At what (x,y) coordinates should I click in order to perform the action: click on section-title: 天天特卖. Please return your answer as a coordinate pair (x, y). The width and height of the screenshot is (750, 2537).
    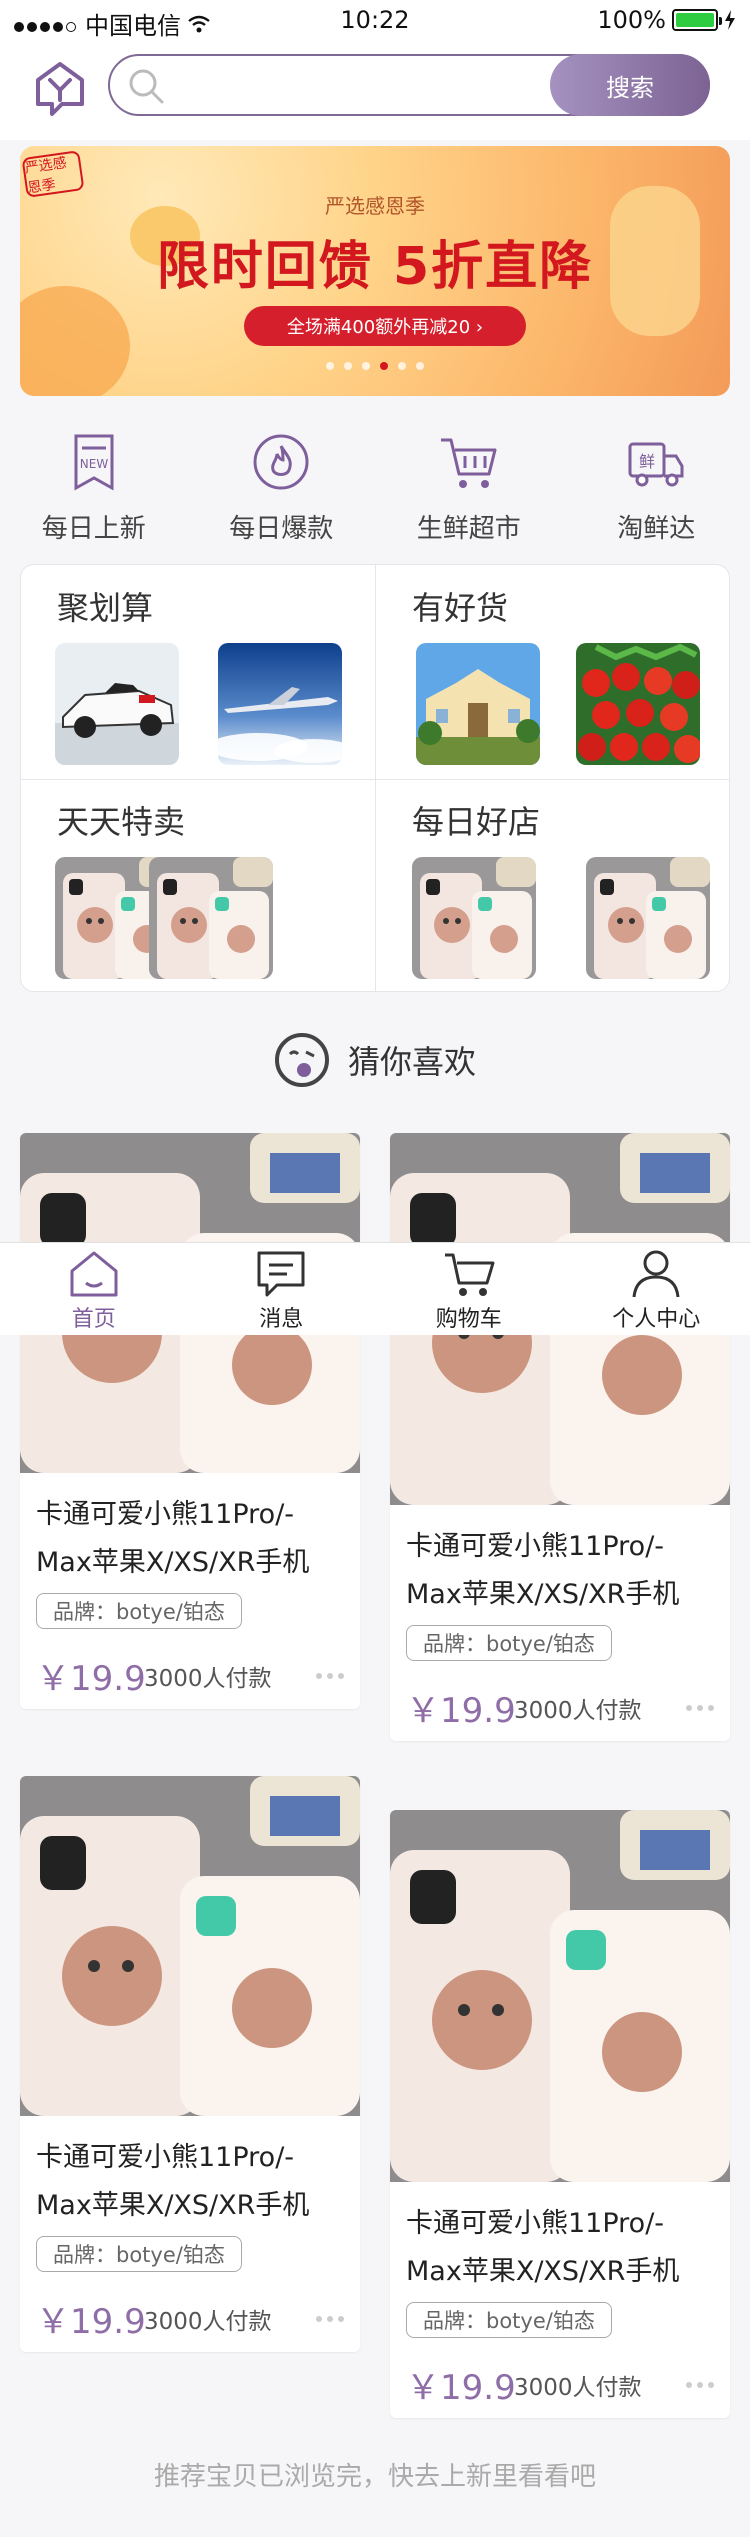
    Looking at the image, I should click on (121, 822).